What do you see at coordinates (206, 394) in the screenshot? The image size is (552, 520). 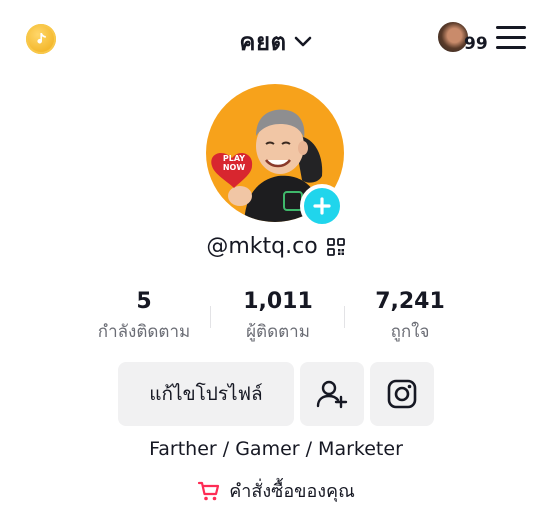 I see `edit-profile-button: แก้ไขโปรไฟล์` at bounding box center [206, 394].